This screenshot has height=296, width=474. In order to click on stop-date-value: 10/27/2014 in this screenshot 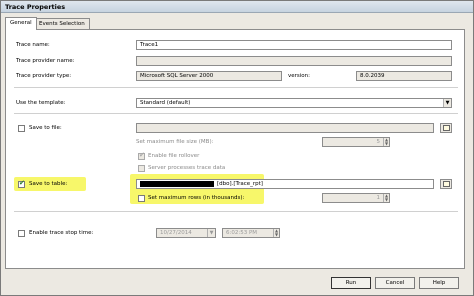, I will do `click(176, 233)`.